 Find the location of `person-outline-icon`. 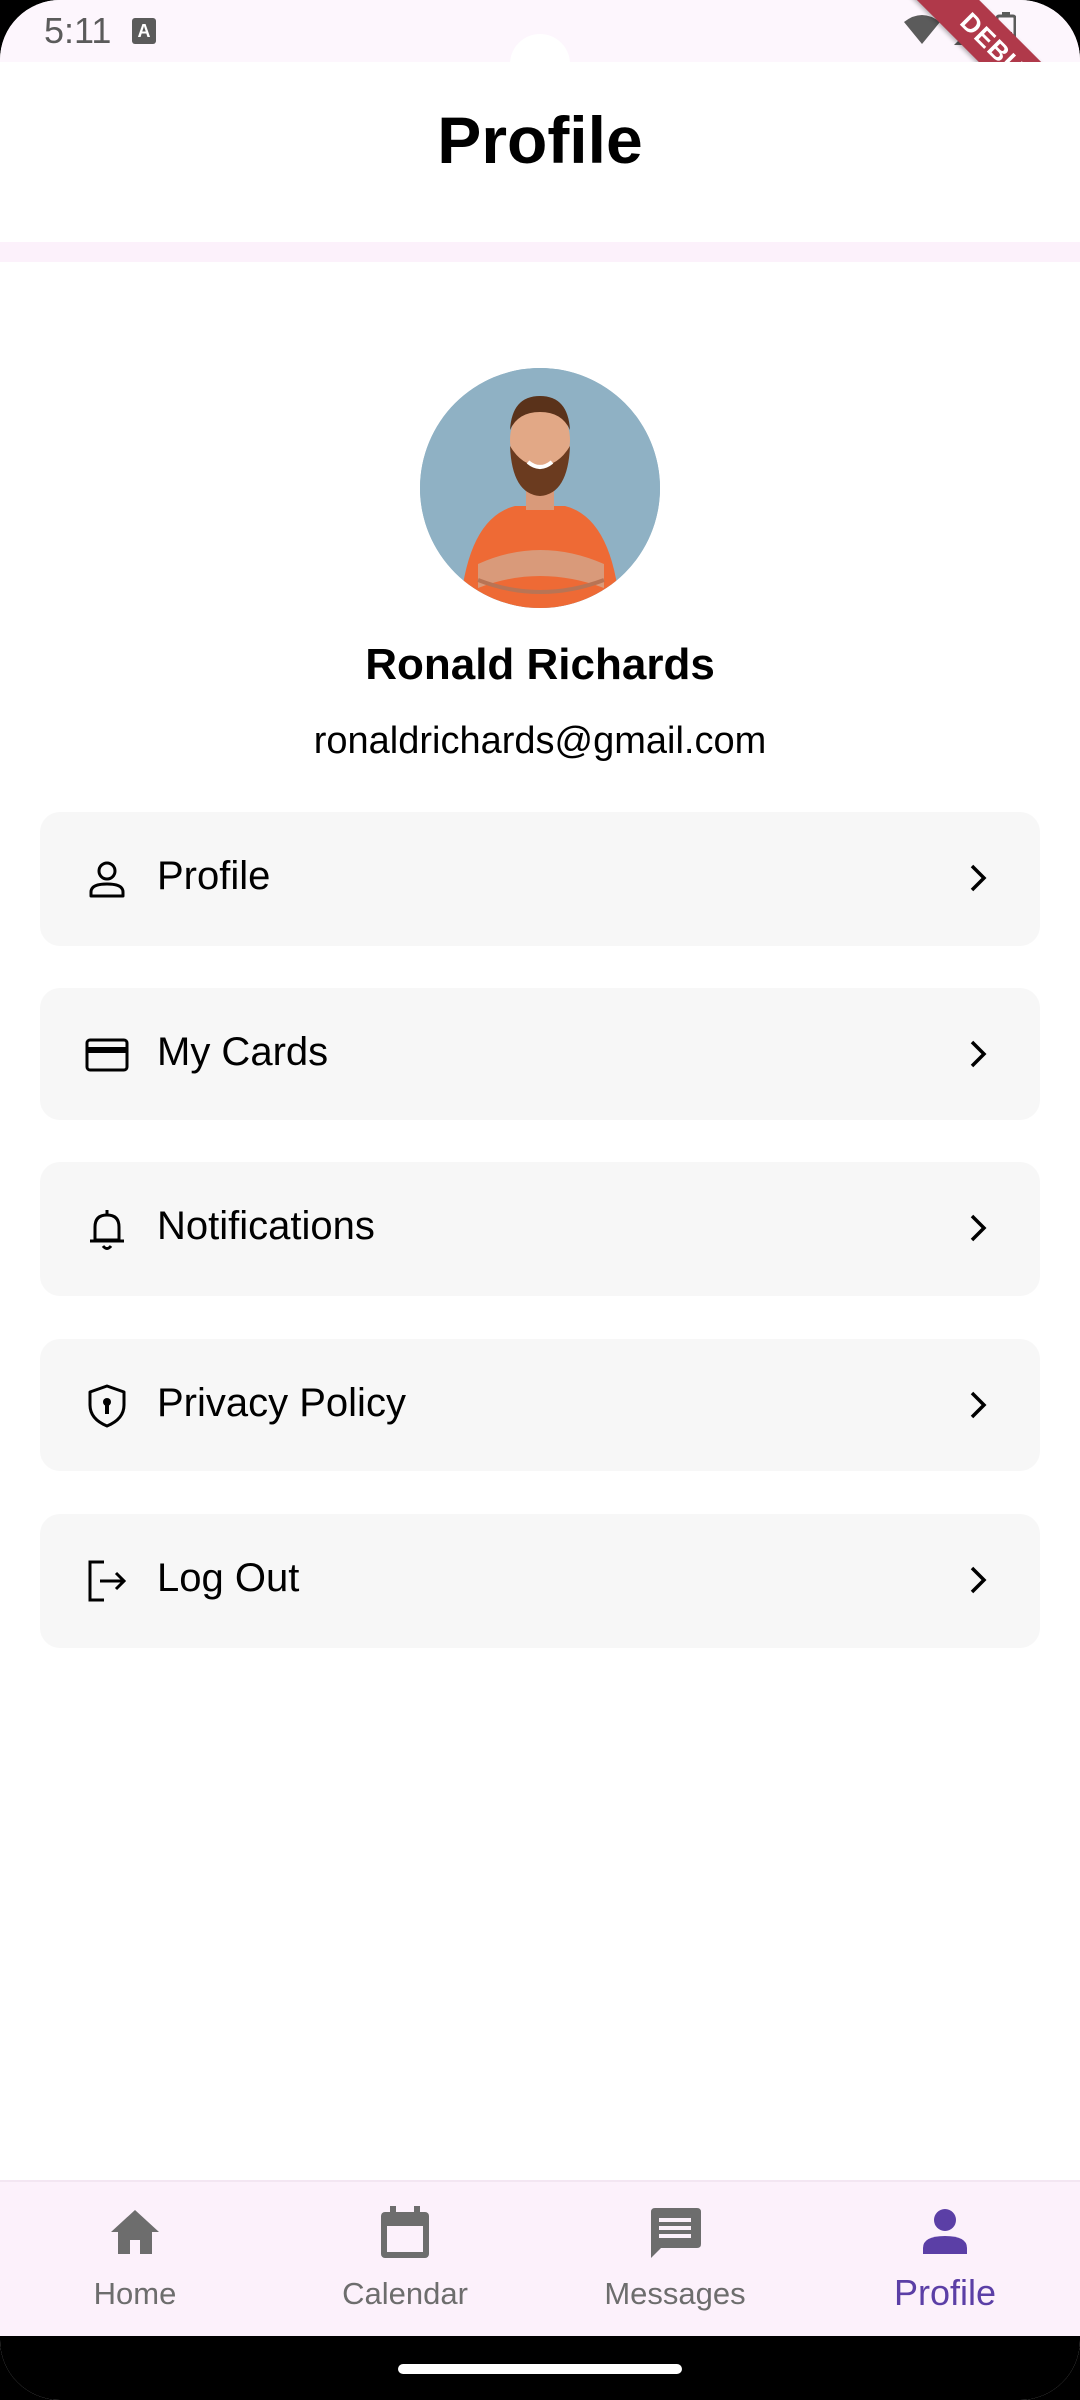

person-outline-icon is located at coordinates (107, 879).